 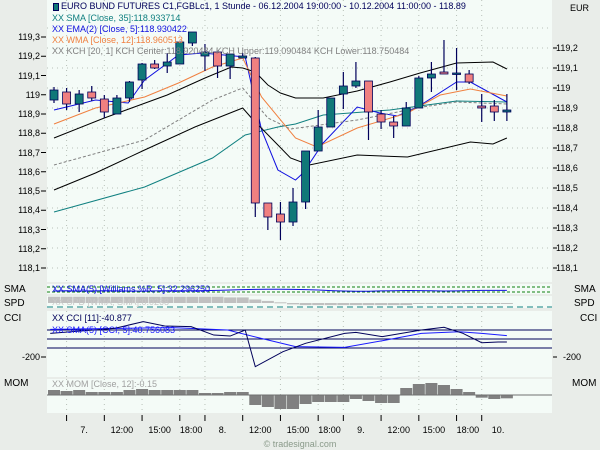 I want to click on legend-cci-sma: XX SMA(5) [CCI, 5]:40.756083, so click(x=113, y=330).